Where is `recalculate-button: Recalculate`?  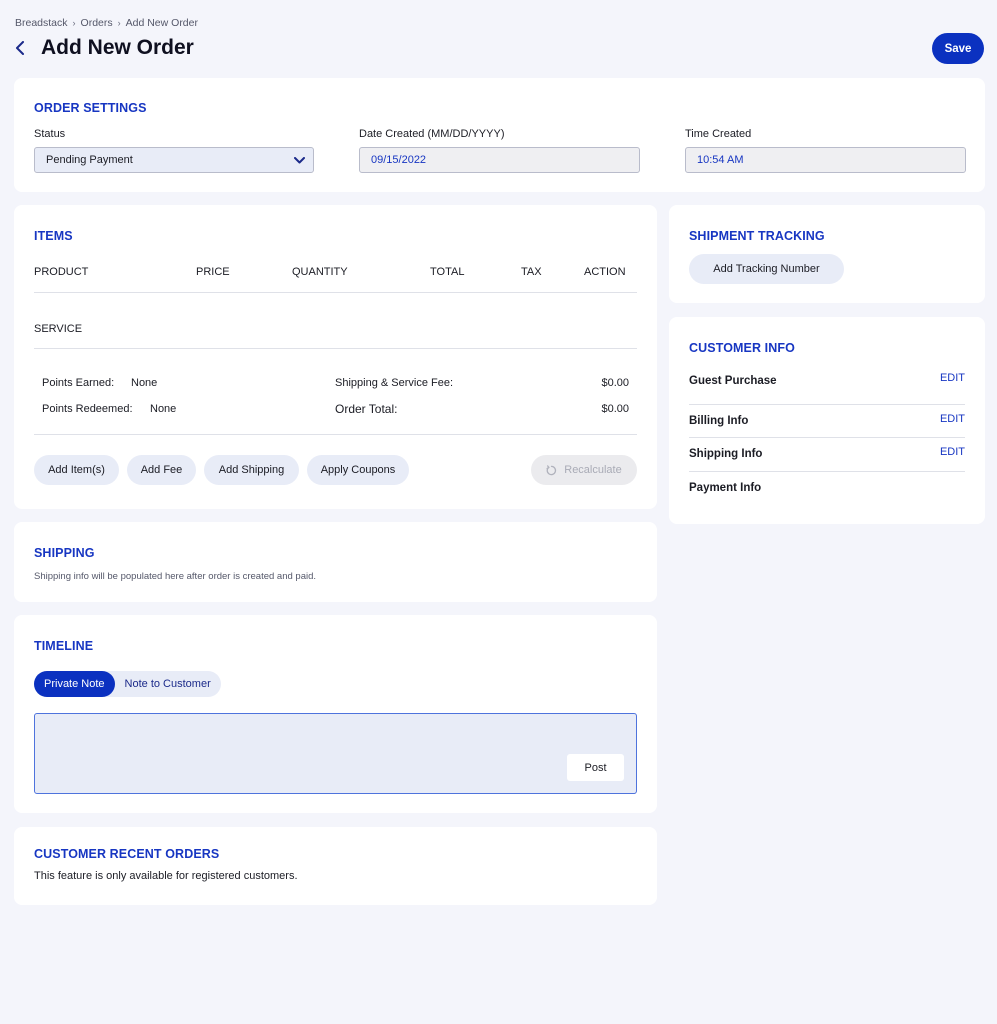
recalculate-button: Recalculate is located at coordinates (584, 470).